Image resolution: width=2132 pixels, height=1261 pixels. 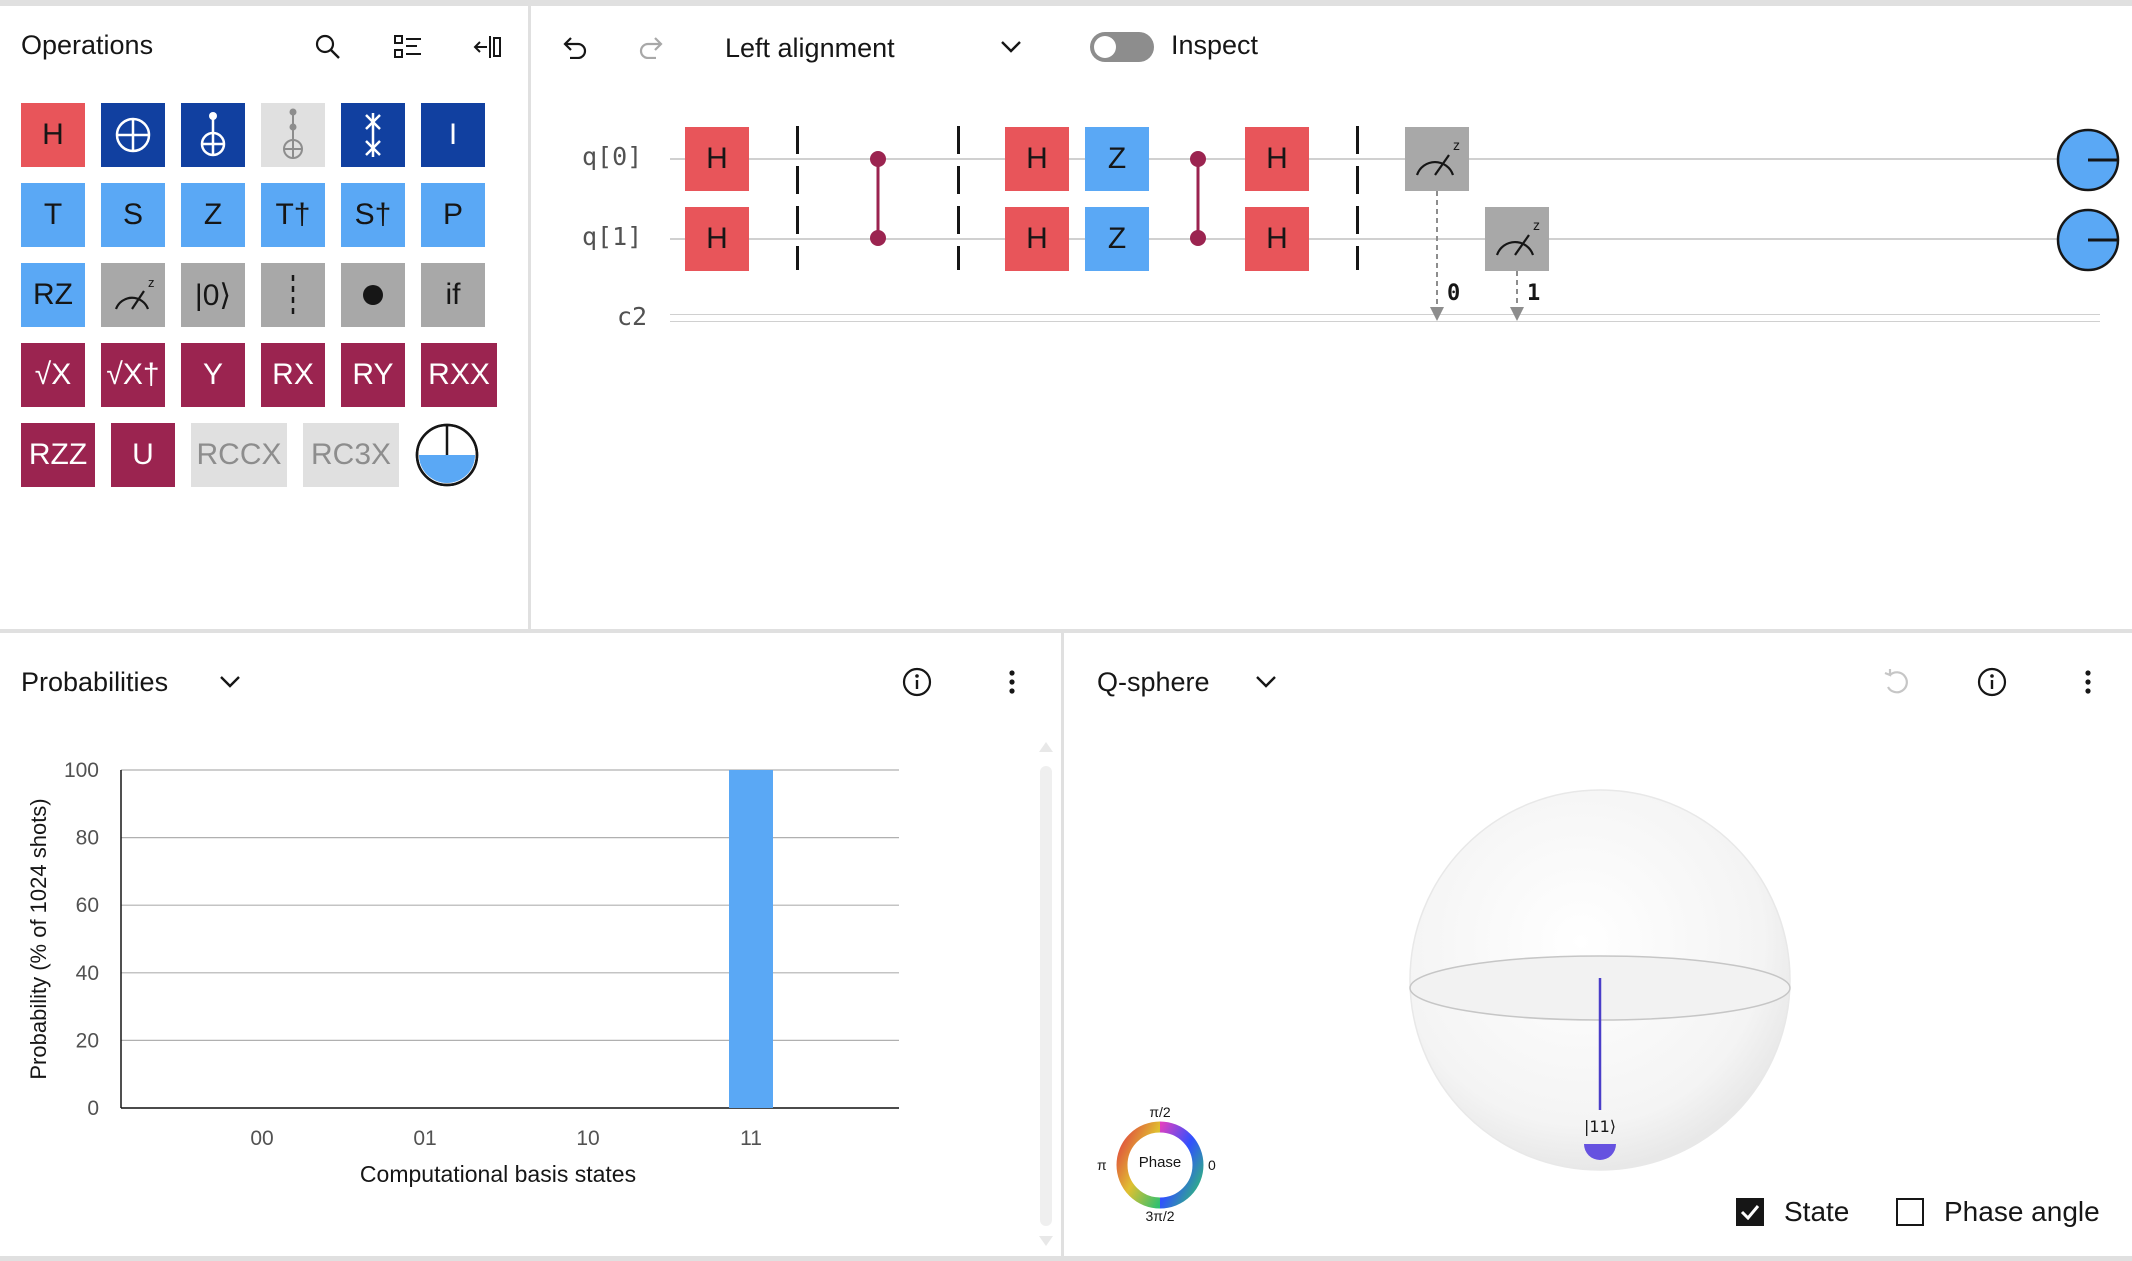 What do you see at coordinates (213, 215) in the screenshot?
I see `z-gate: Z` at bounding box center [213, 215].